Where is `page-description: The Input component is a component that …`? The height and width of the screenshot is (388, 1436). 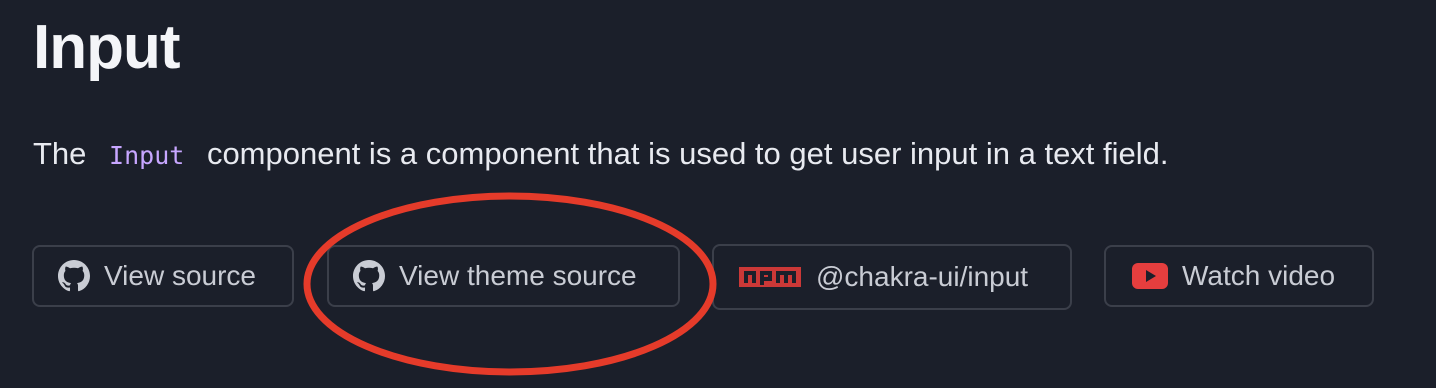 page-description: The Input component is a component that … is located at coordinates (601, 155).